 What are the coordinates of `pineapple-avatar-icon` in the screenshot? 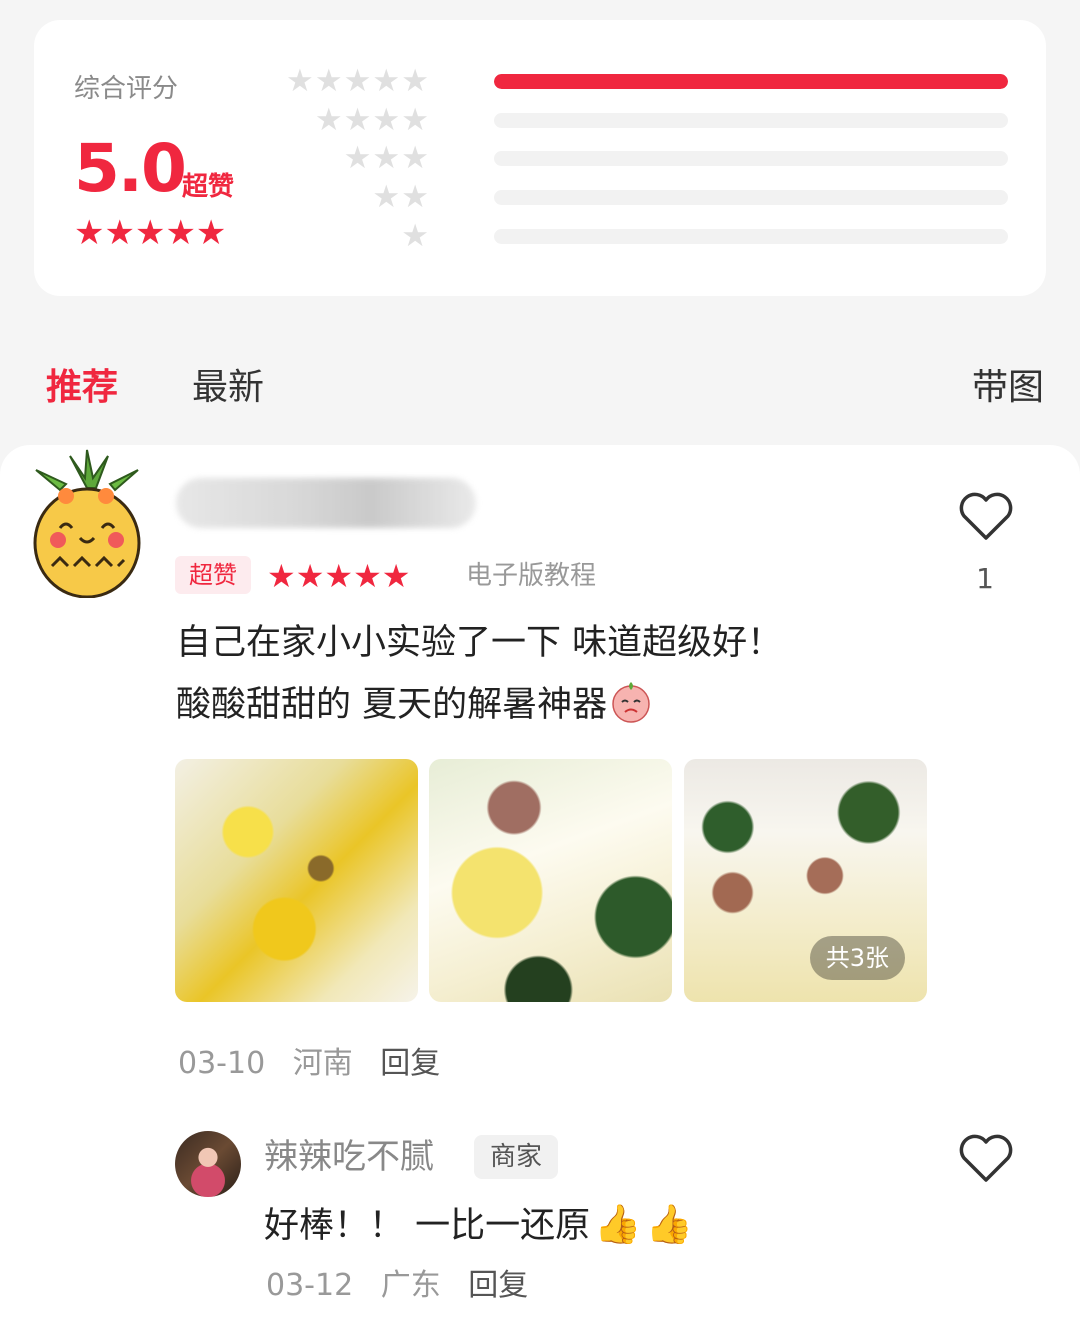 It's located at (87, 523).